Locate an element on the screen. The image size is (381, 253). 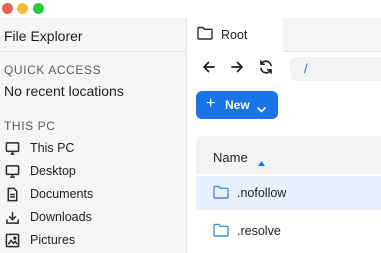
back-button is located at coordinates (209, 69).